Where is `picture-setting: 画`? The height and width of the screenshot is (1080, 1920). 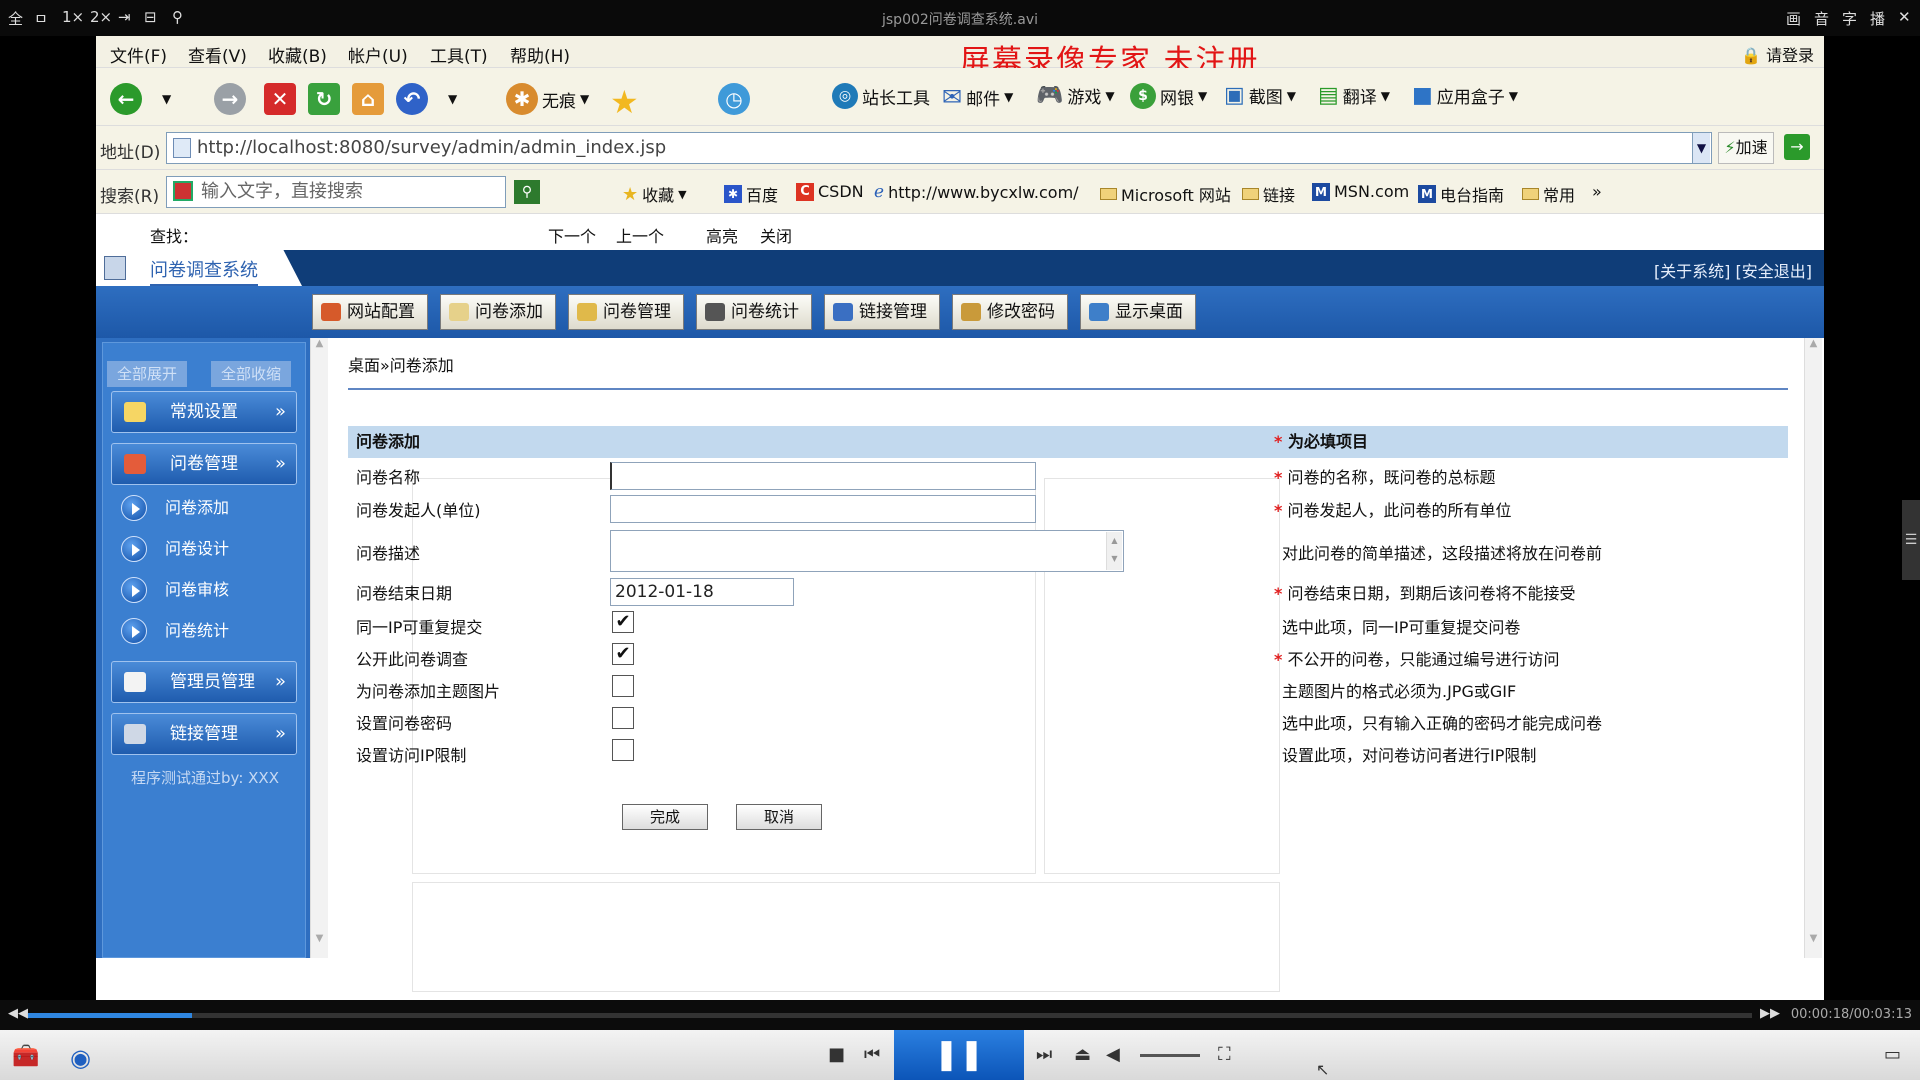
picture-setting: 画 is located at coordinates (1793, 18).